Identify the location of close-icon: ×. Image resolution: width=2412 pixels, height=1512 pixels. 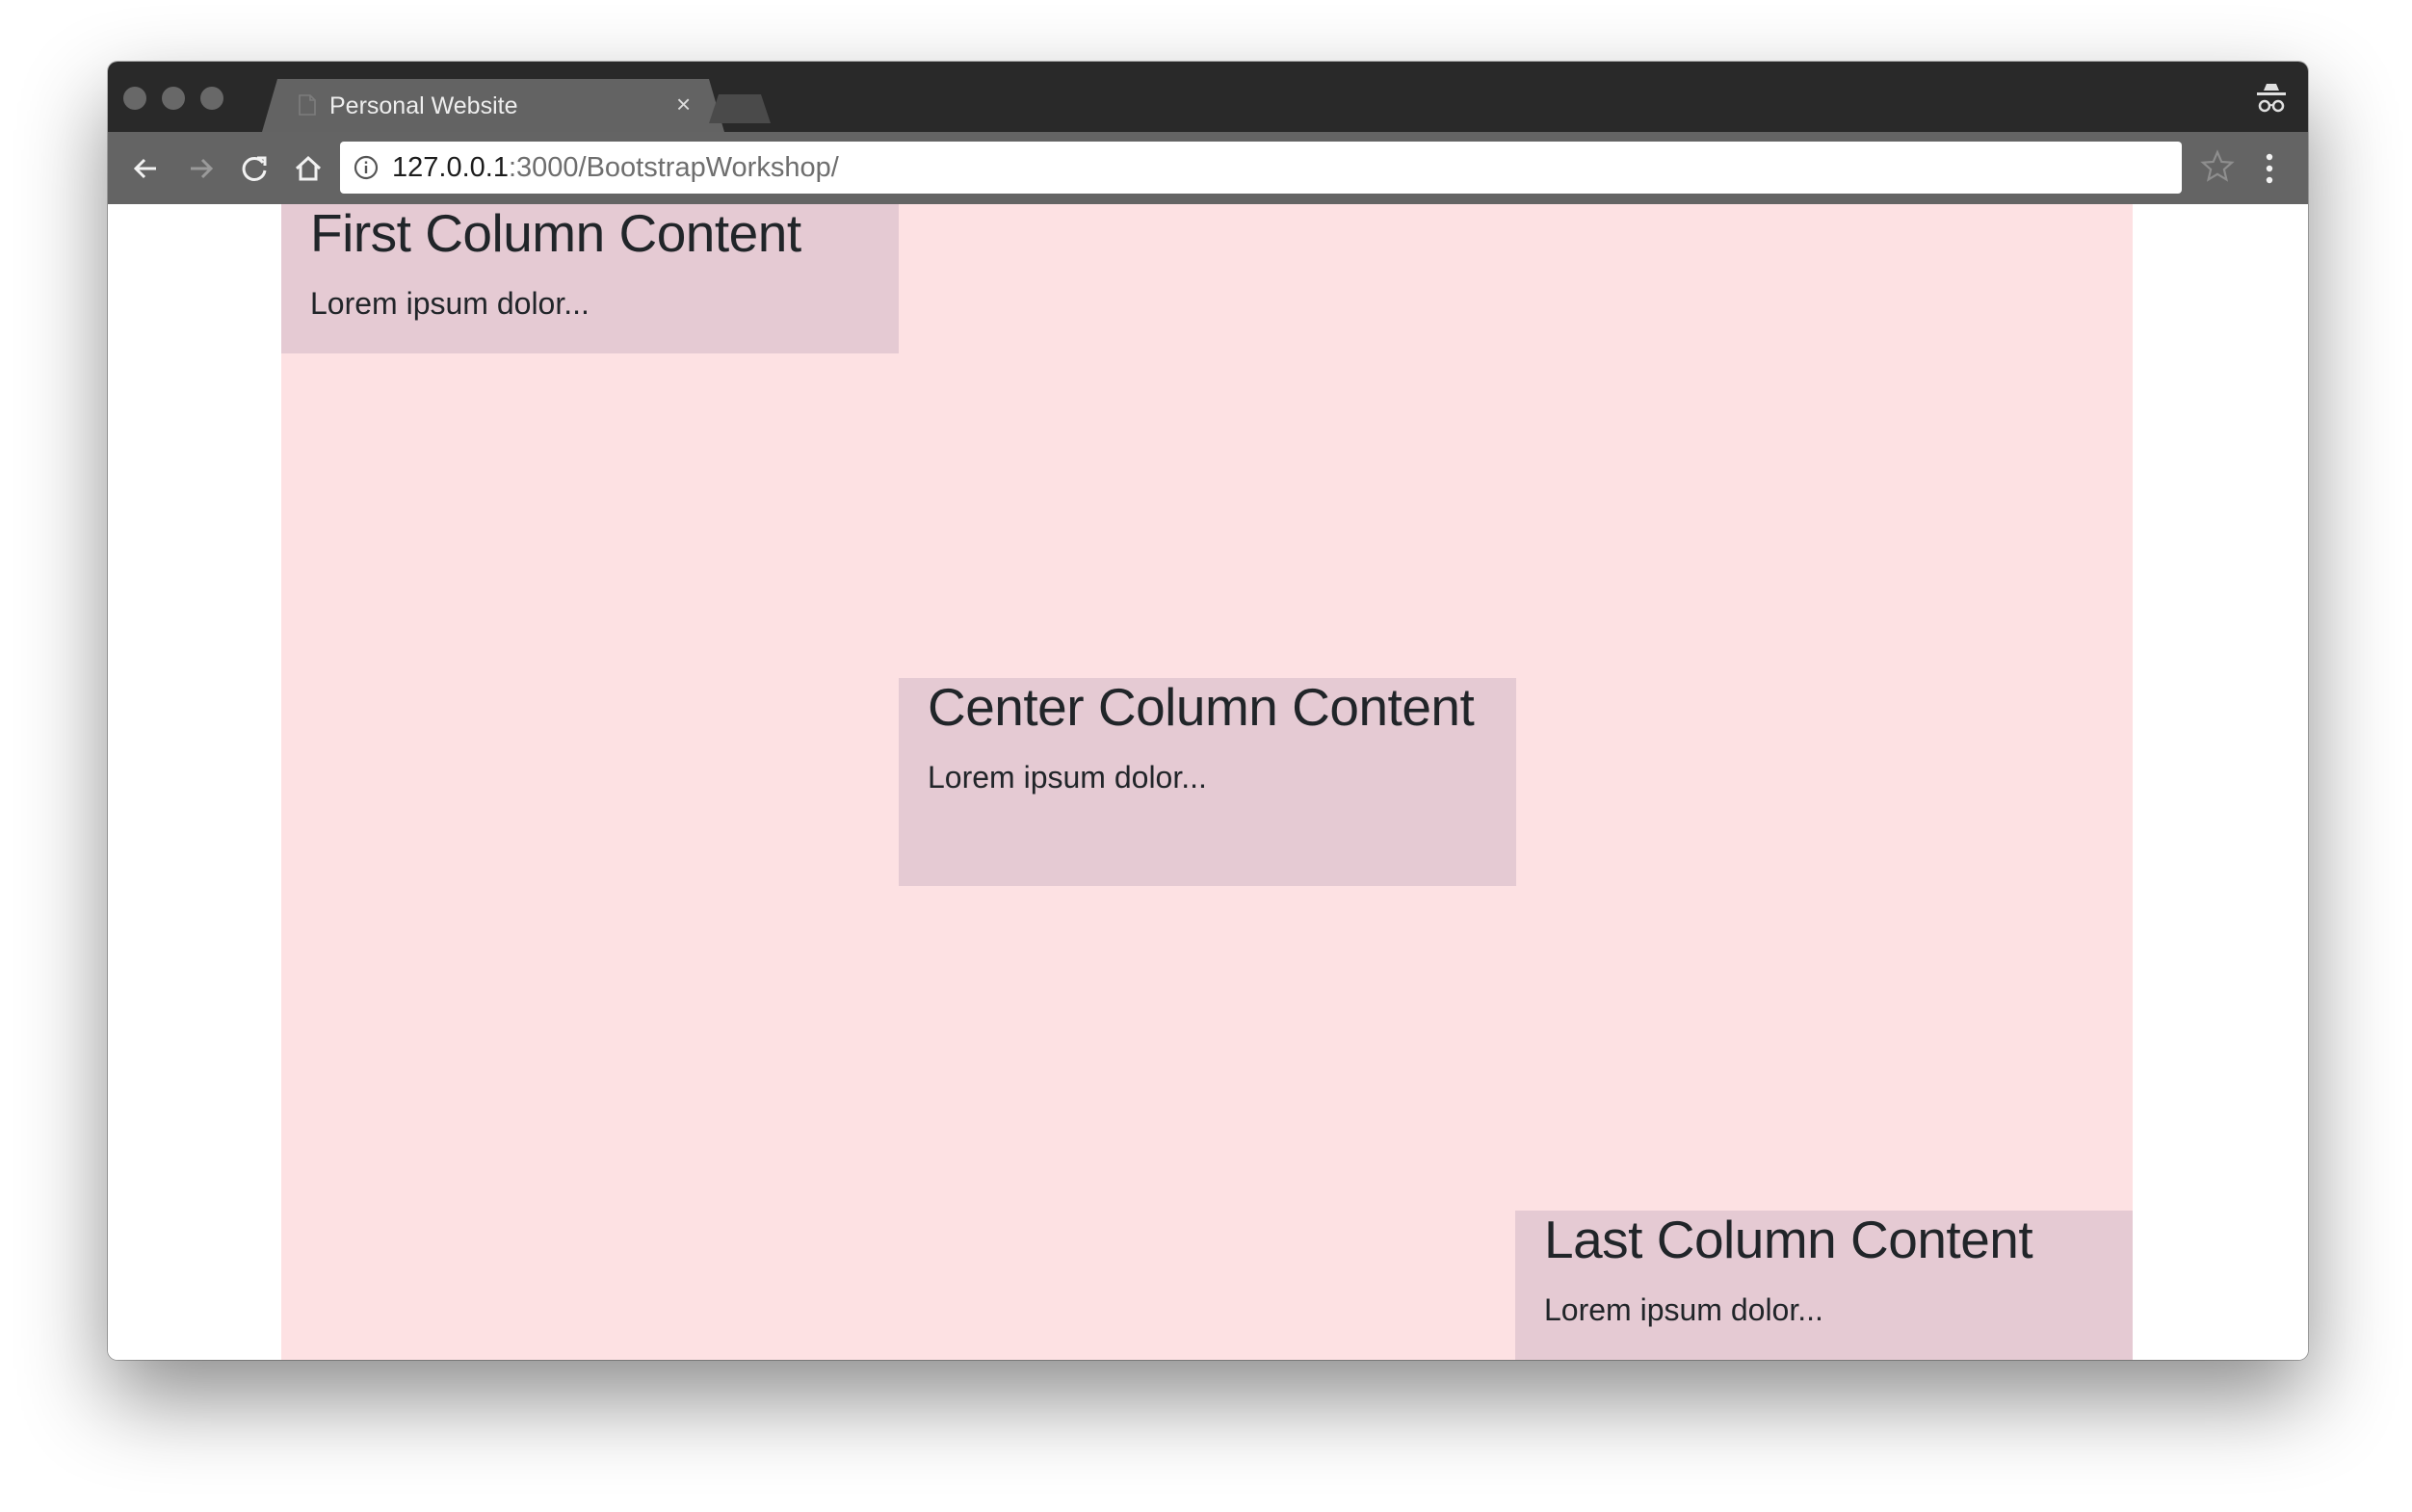
(683, 104).